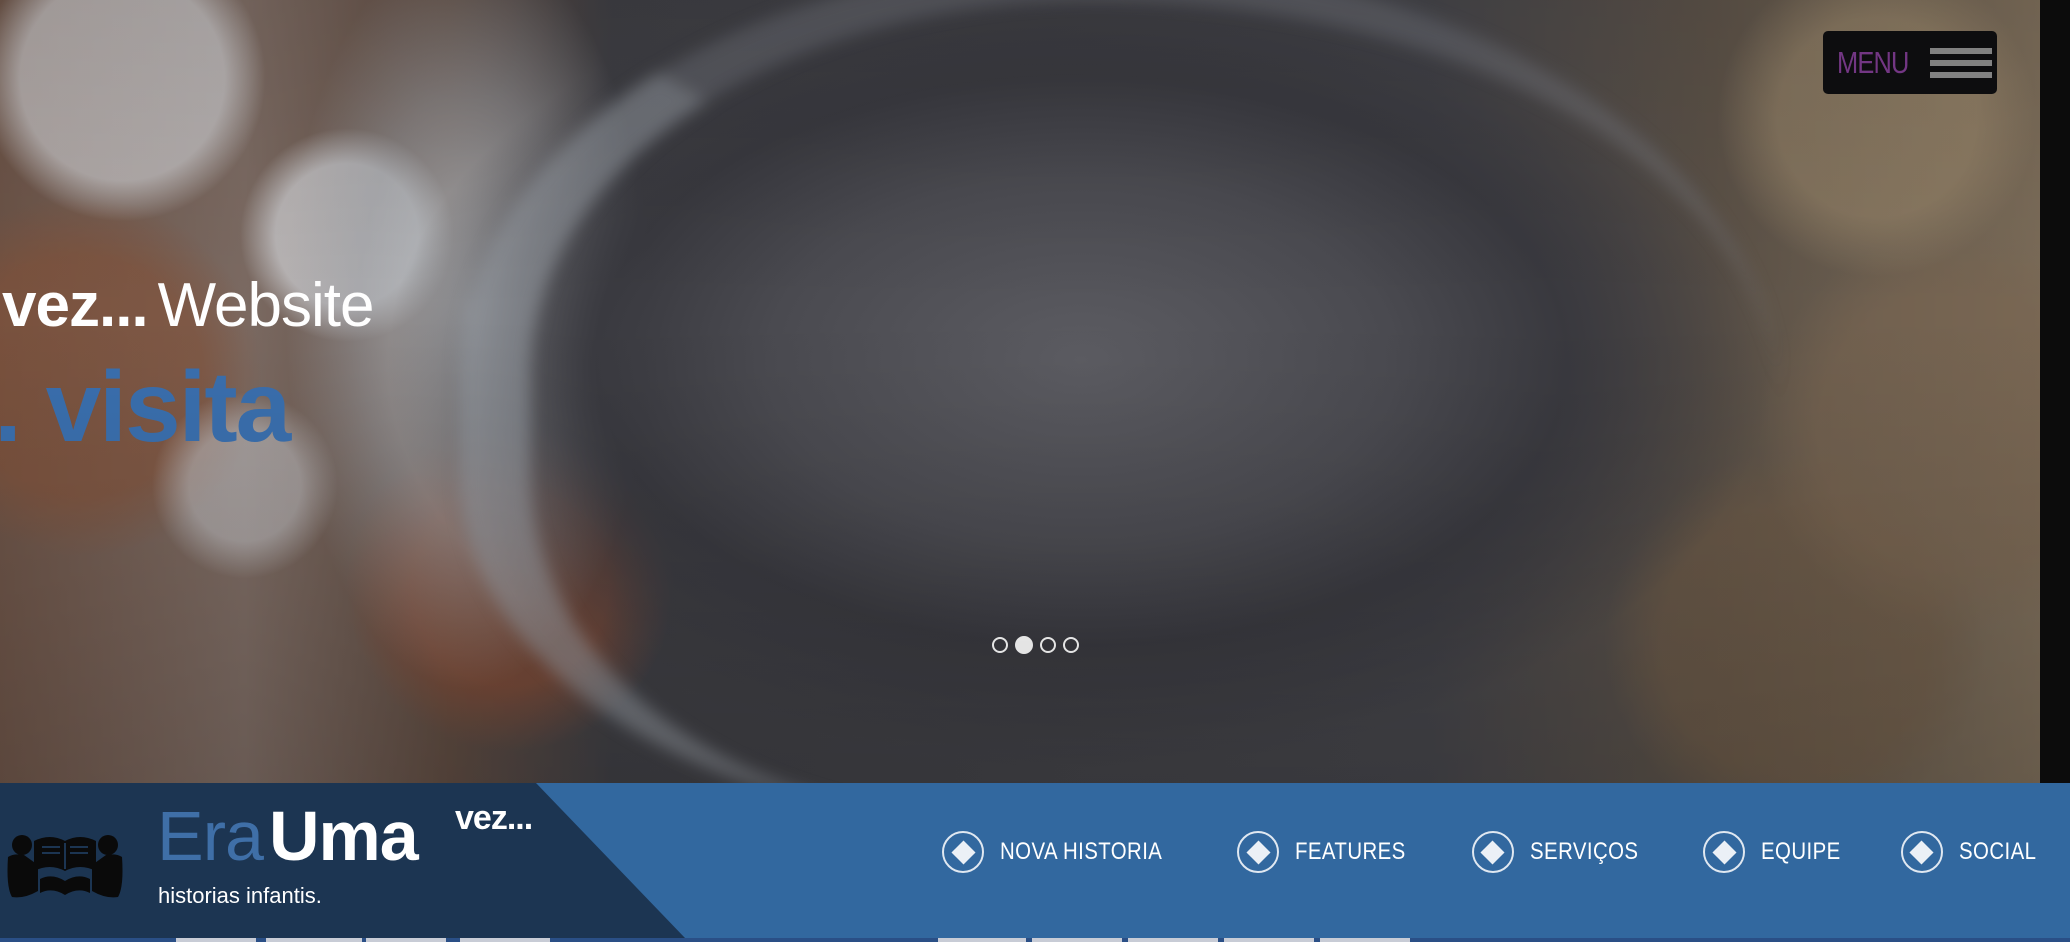  I want to click on nav-item-equipe: EQUIPE, so click(1779, 852).